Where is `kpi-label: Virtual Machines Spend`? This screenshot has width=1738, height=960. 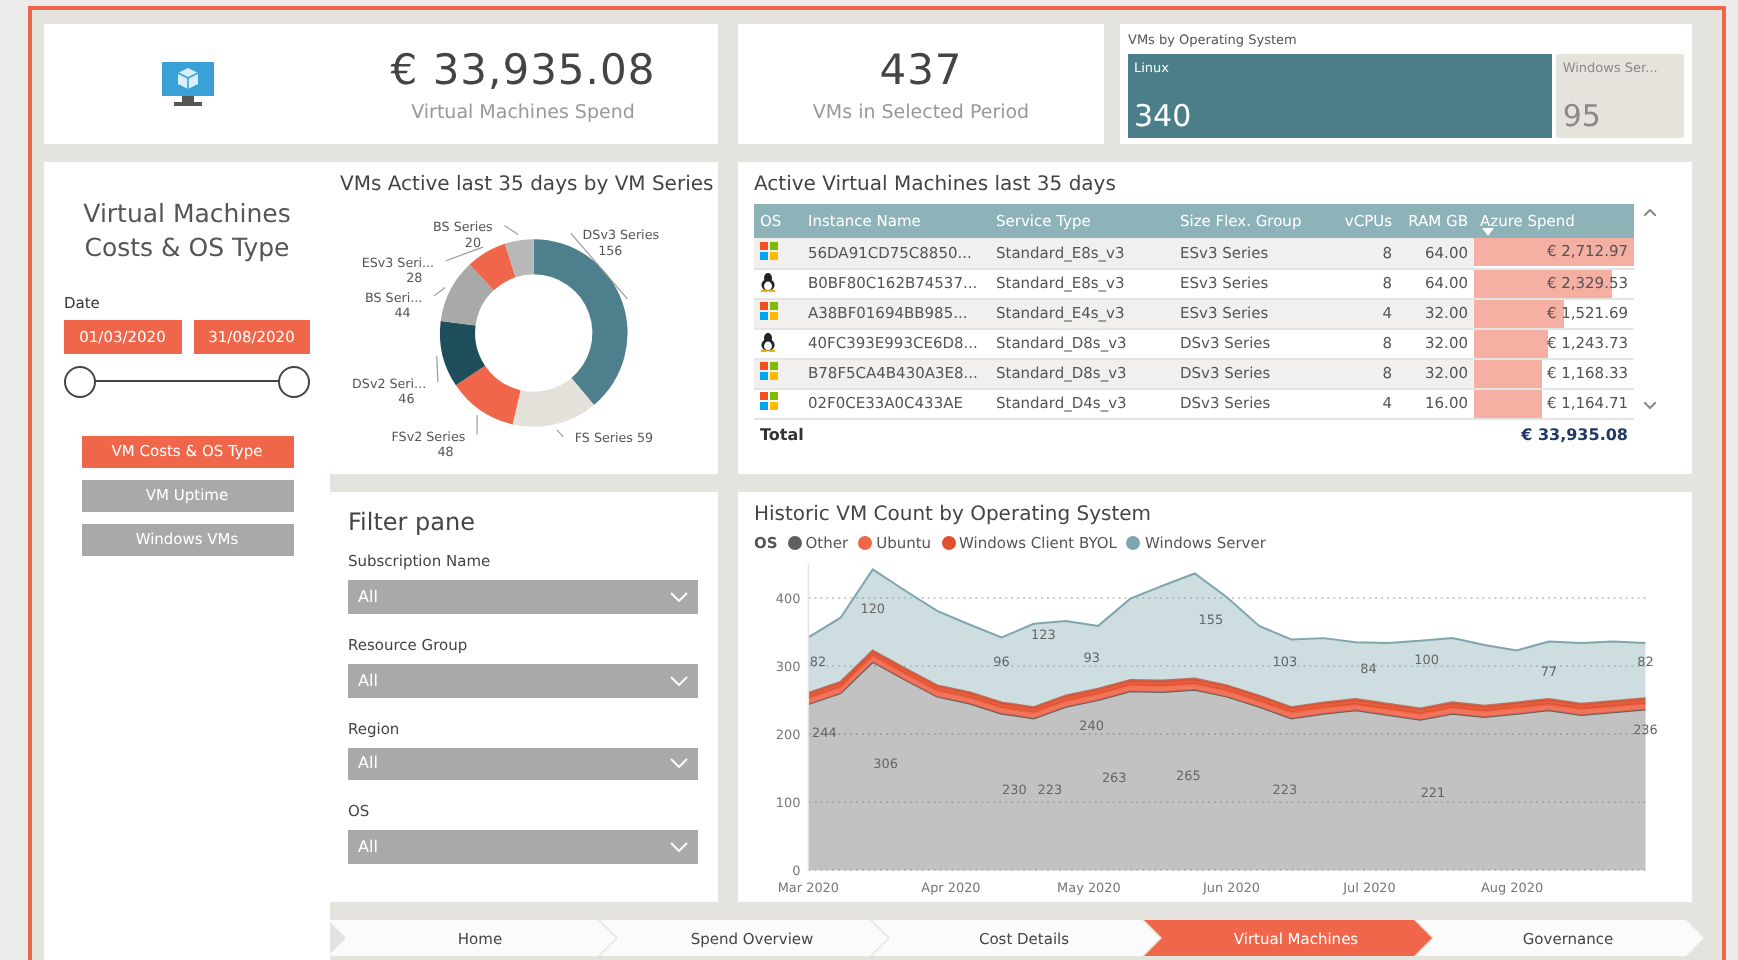
kpi-label: Virtual Machines Spend is located at coordinates (523, 112).